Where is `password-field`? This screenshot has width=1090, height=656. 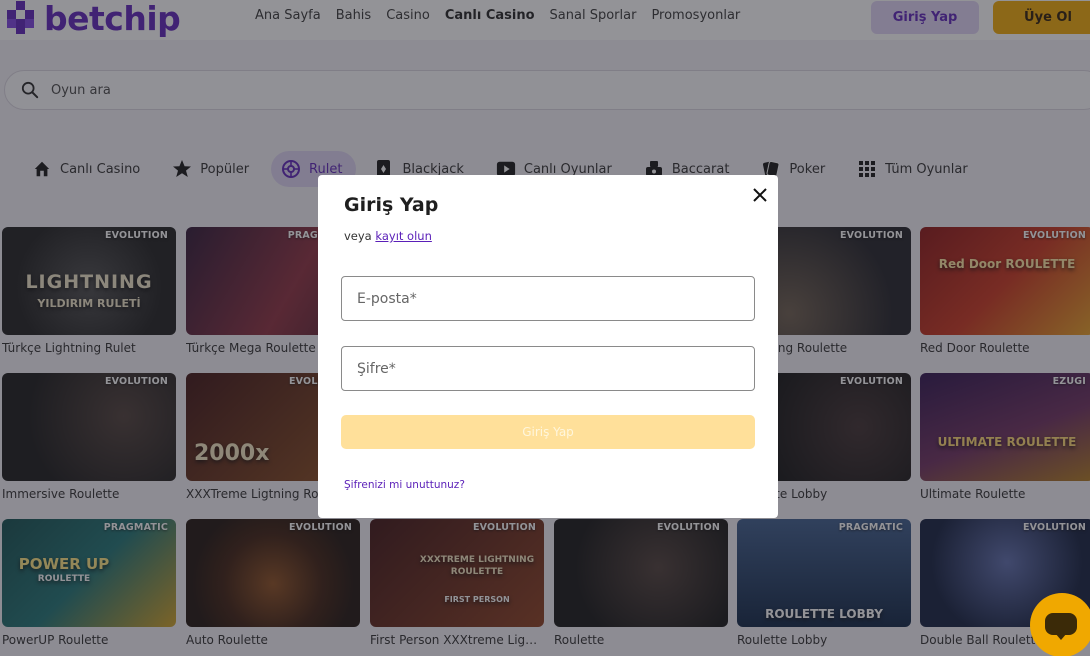
password-field is located at coordinates (548, 368).